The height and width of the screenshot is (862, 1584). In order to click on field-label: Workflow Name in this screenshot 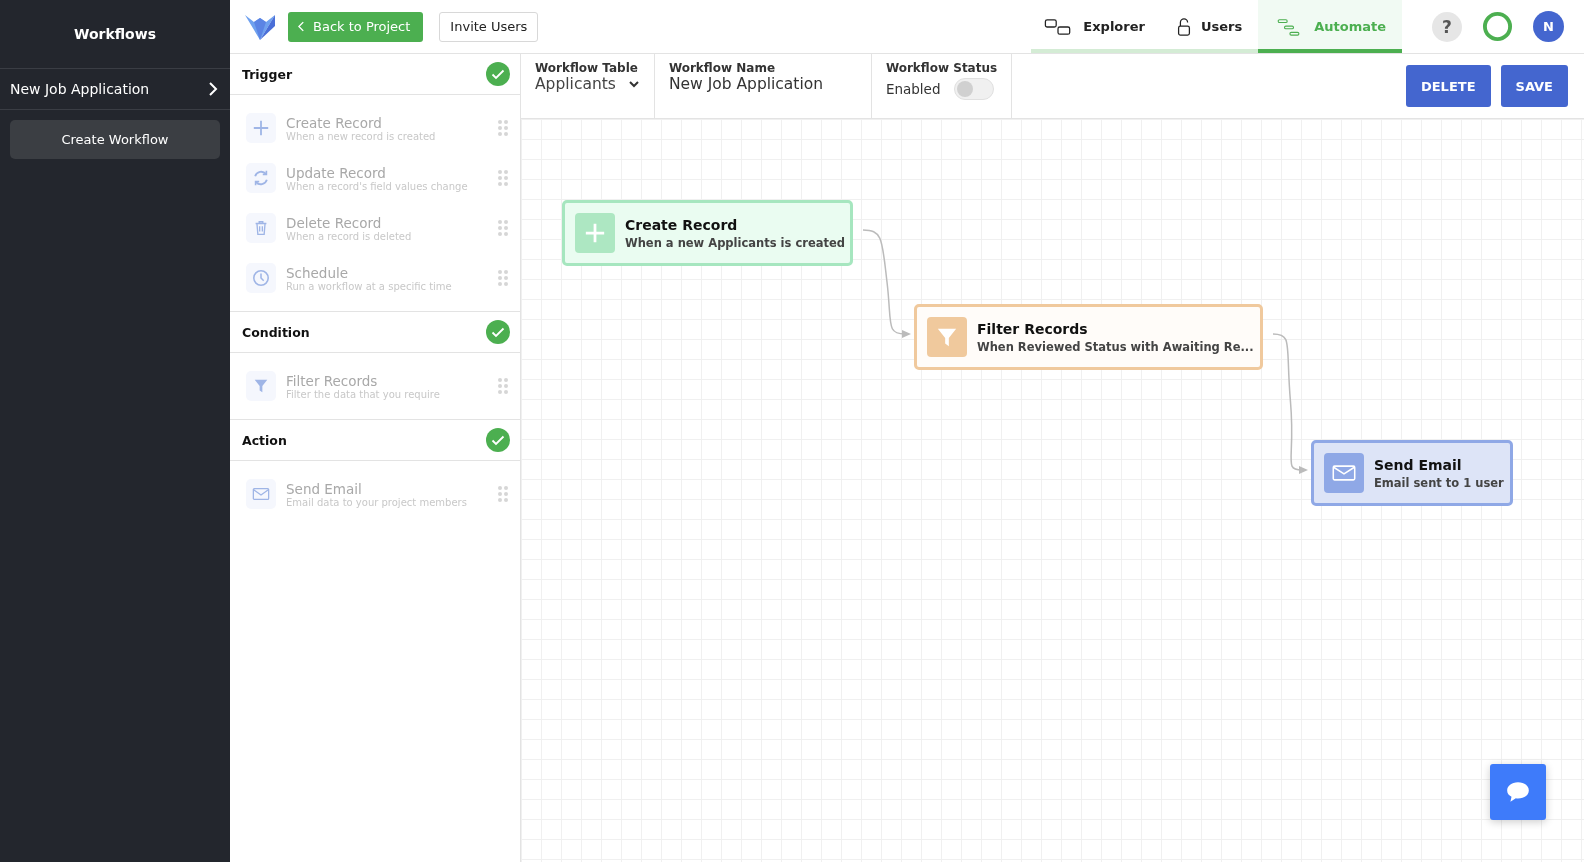, I will do `click(722, 68)`.